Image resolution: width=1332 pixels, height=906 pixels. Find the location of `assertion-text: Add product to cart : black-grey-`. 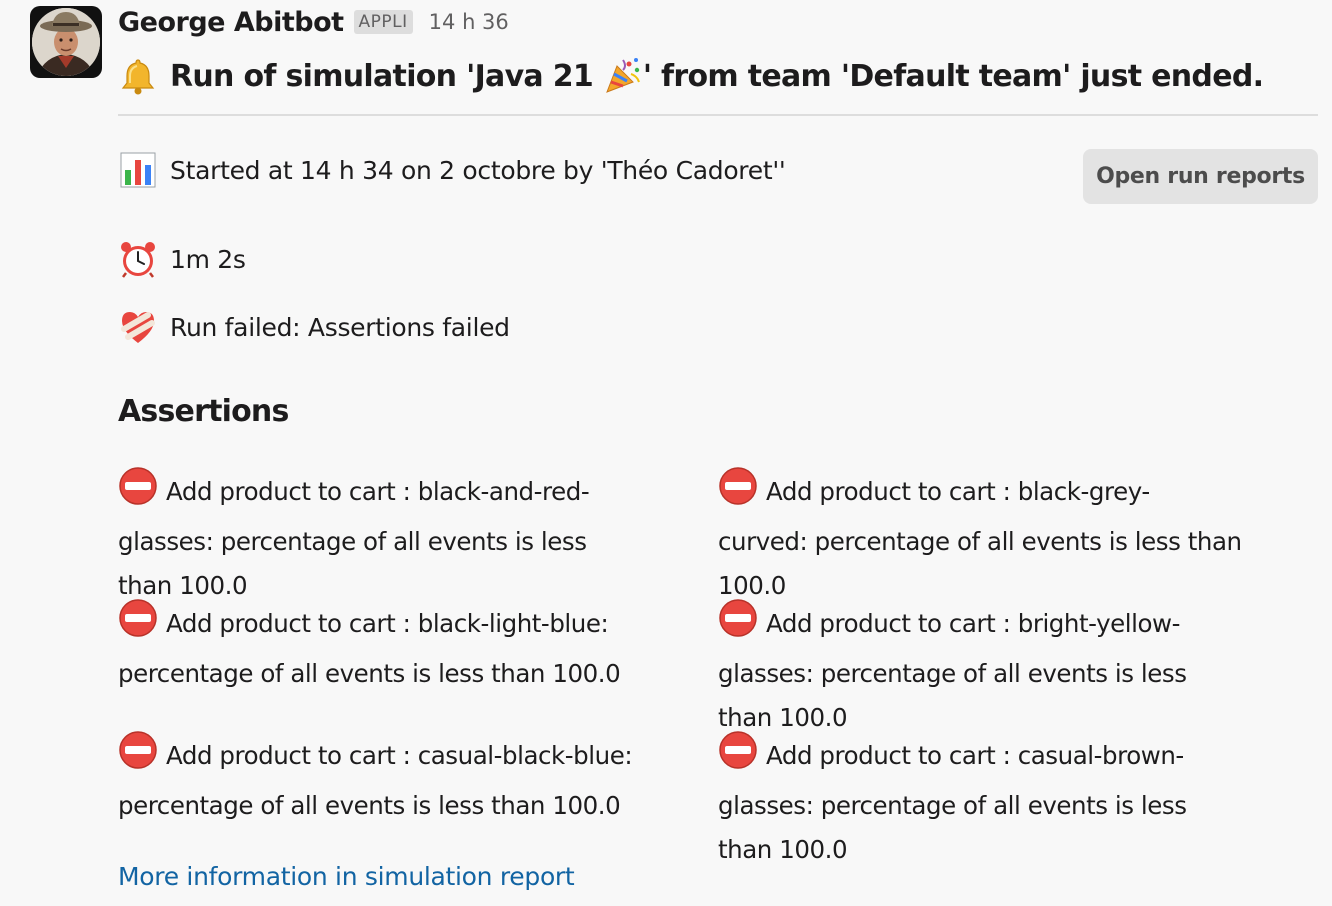

assertion-text: Add product to cart : black-grey- is located at coordinates (958, 491).